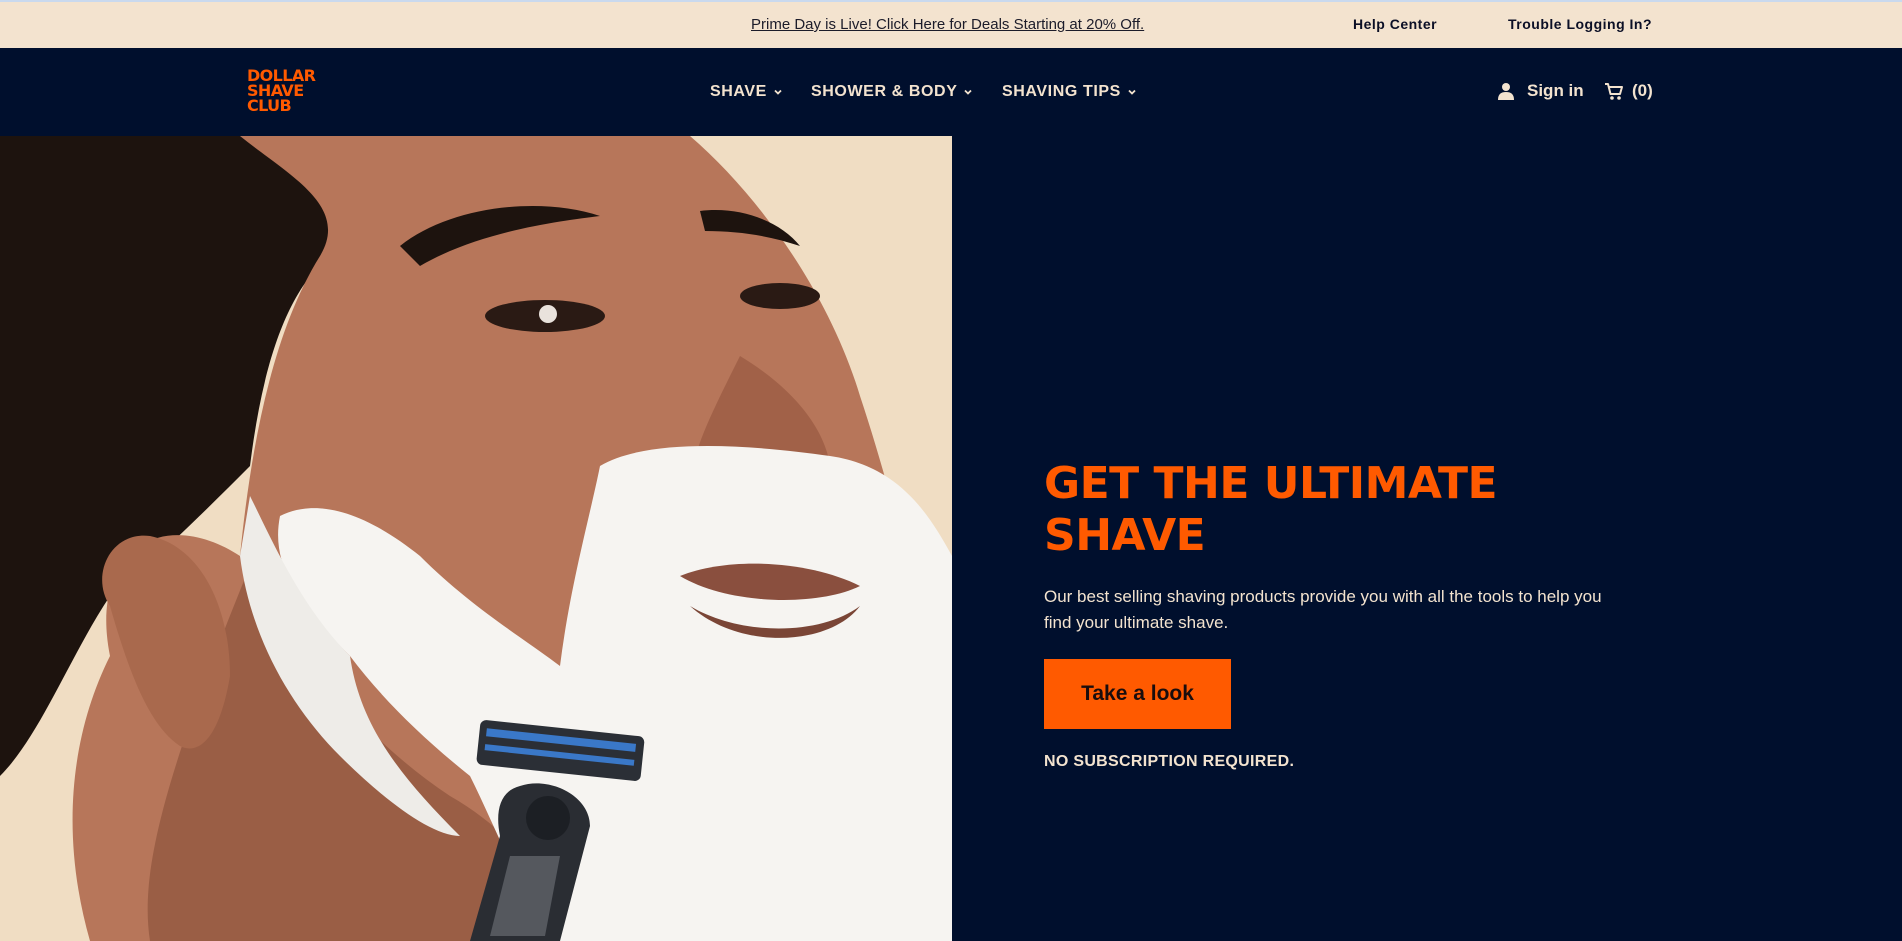 The height and width of the screenshot is (941, 1902). What do you see at coordinates (287, 93) in the screenshot?
I see `dollar-shave-club-logo: DOLLAR SHAVE CLUB` at bounding box center [287, 93].